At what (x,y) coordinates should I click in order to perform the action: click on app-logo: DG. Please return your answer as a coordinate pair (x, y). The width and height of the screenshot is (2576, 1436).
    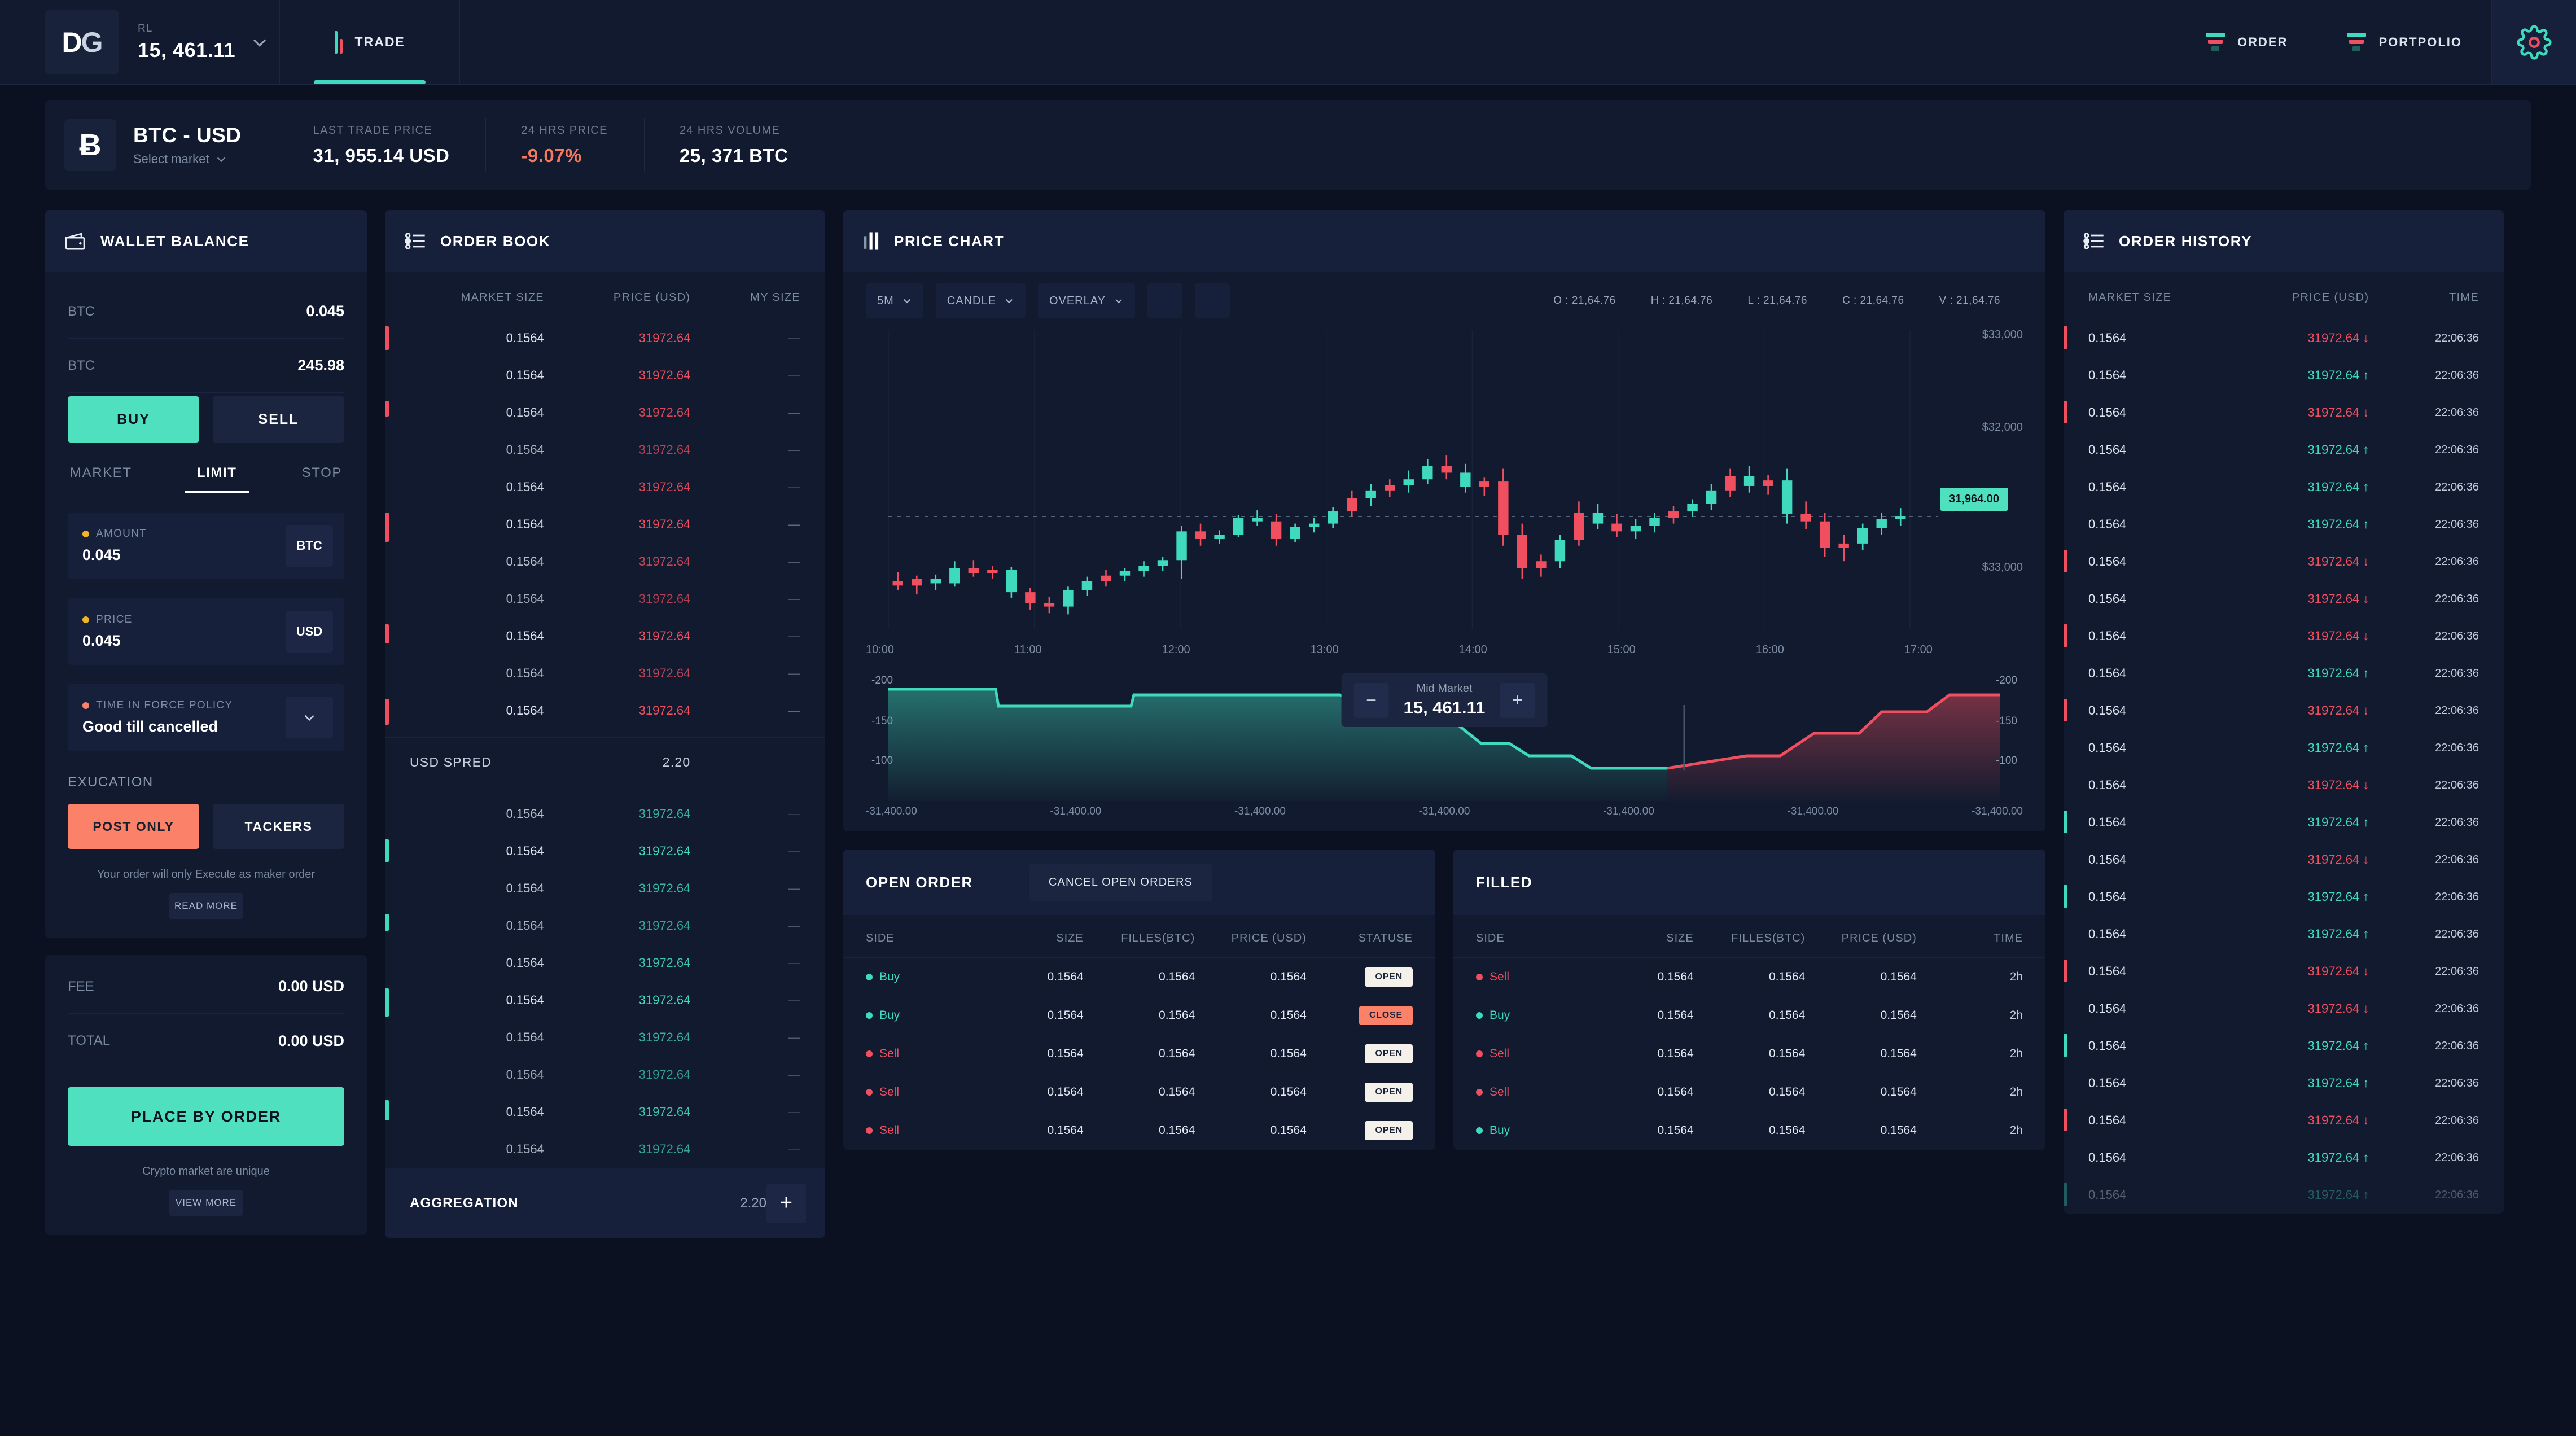
    Looking at the image, I should click on (82, 42).